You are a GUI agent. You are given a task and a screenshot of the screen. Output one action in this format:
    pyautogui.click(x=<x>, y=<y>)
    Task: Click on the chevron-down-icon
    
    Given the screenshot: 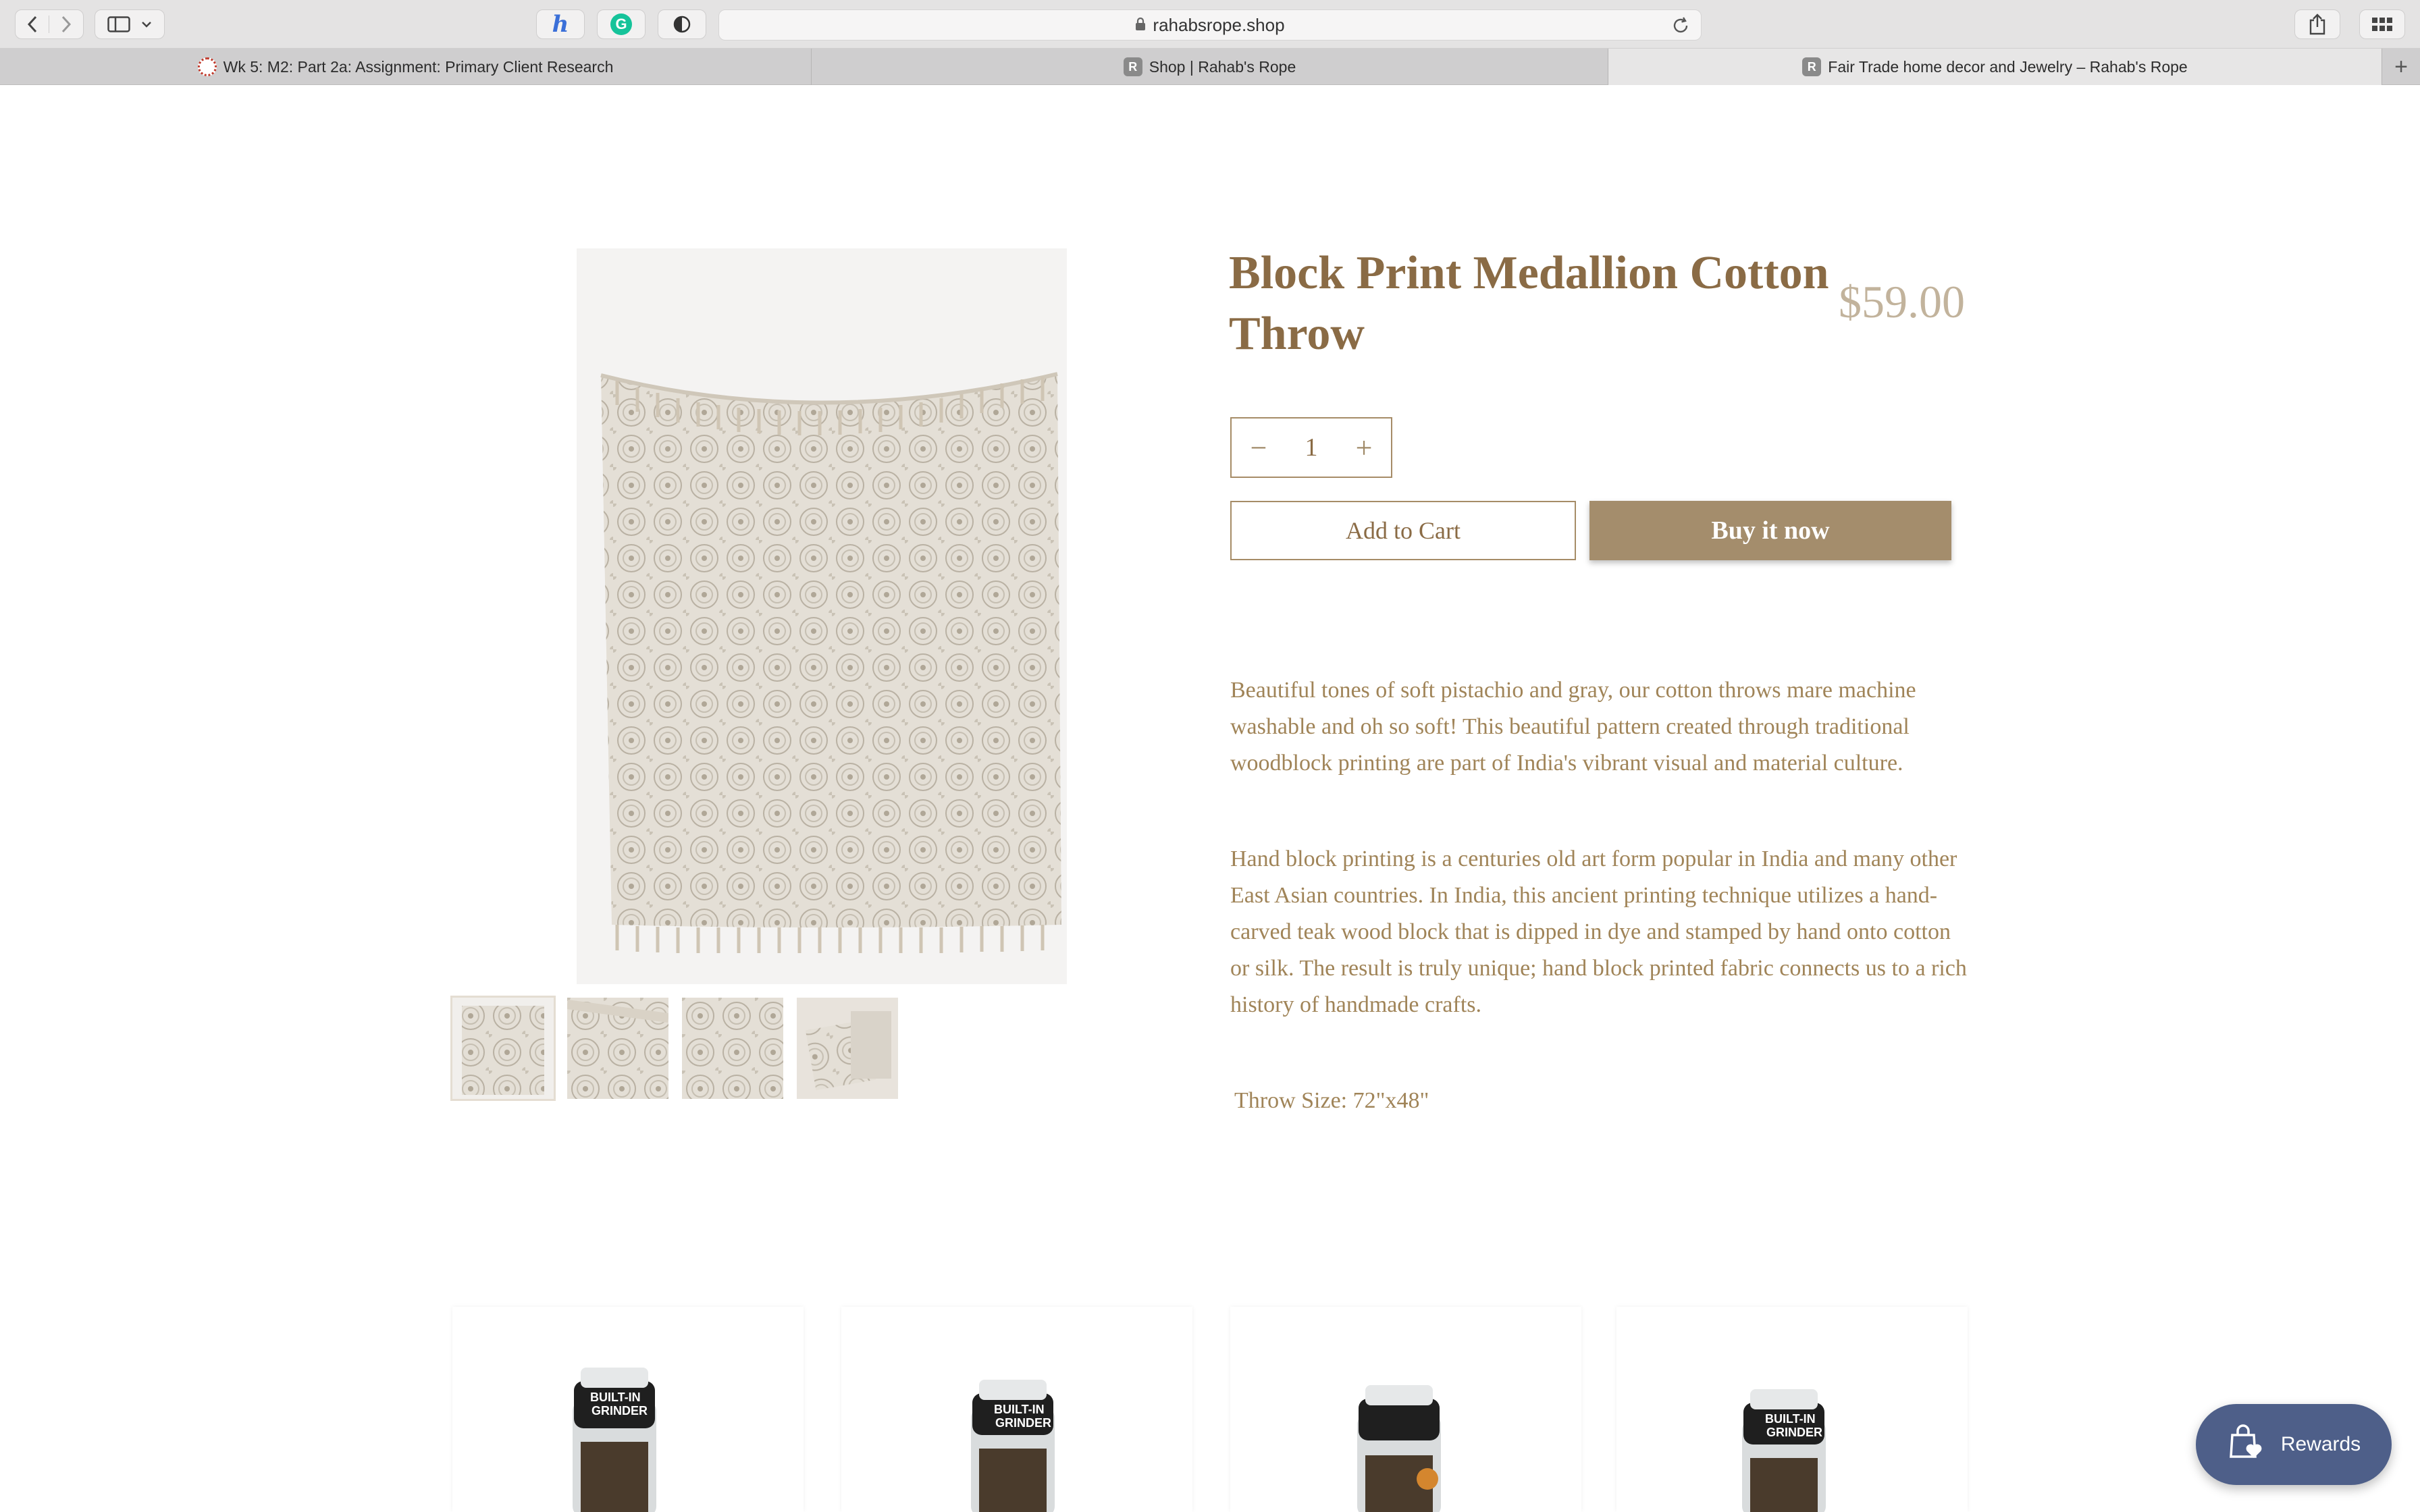 What is the action you would take?
    pyautogui.click(x=146, y=25)
    